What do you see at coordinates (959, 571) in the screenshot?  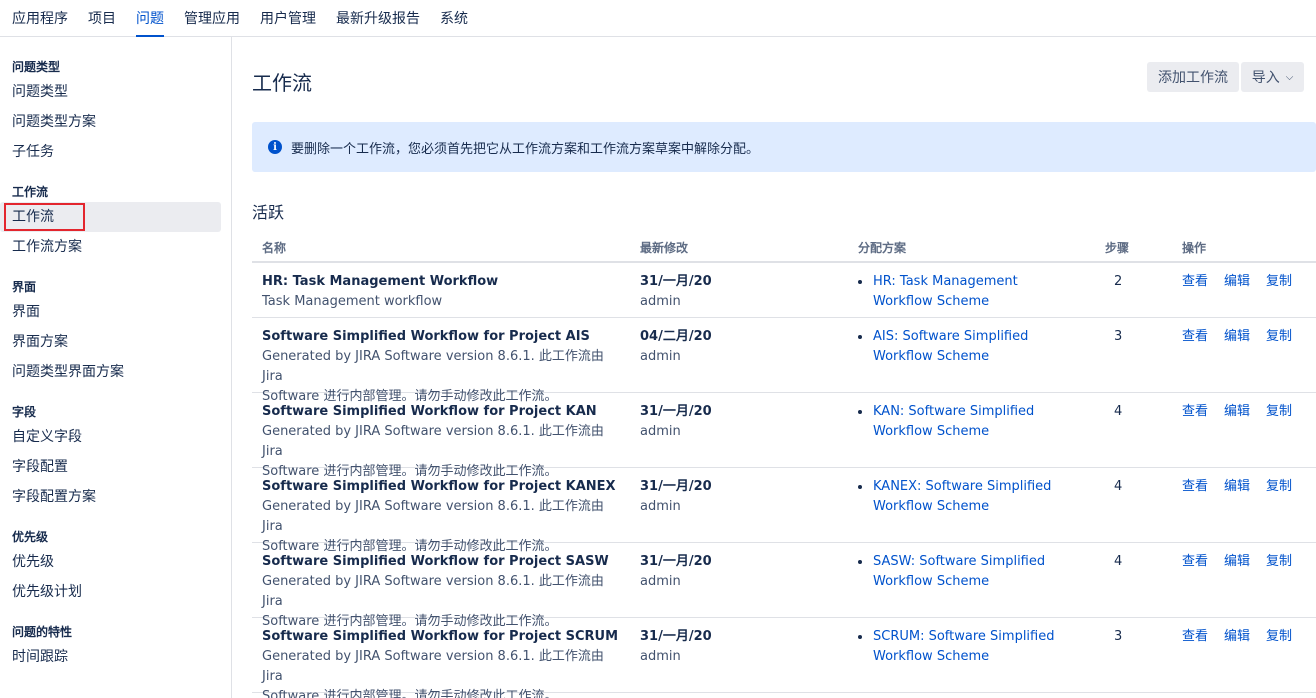 I see `scheme-link: SASW: Software Simplified Workflow Scheme` at bounding box center [959, 571].